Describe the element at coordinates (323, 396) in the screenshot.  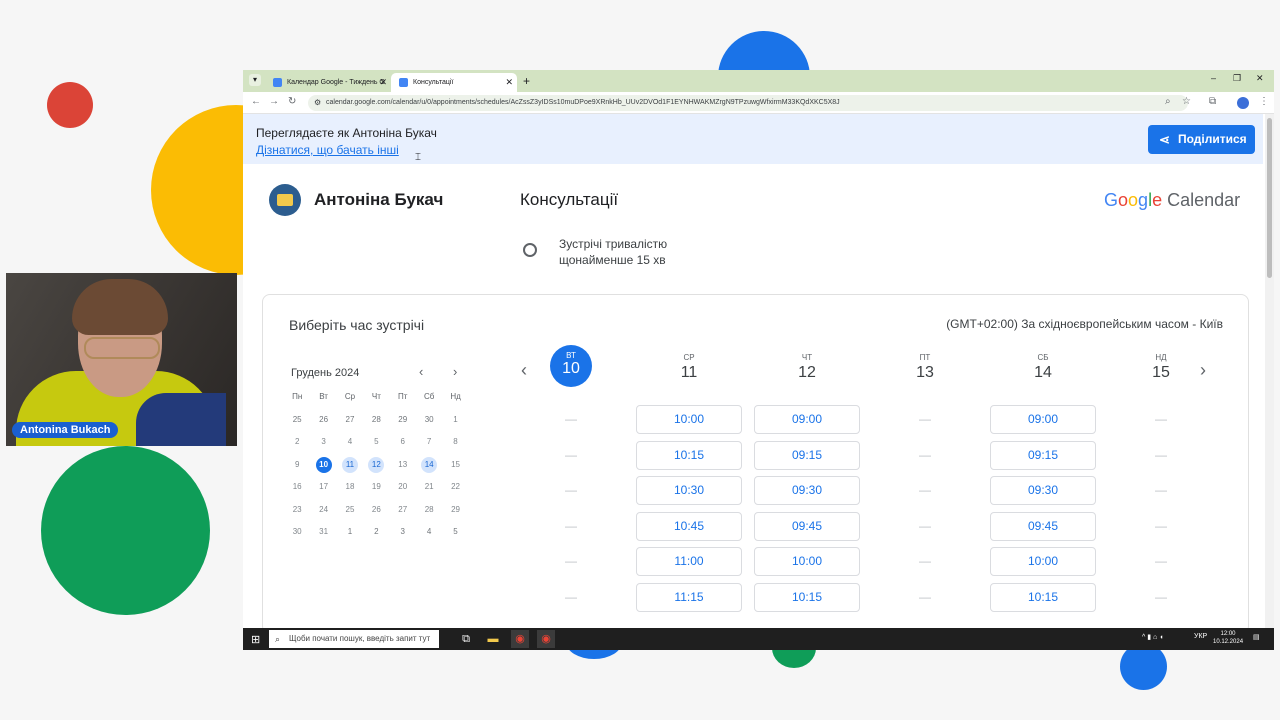
I see `weekday-label: Вт` at that location.